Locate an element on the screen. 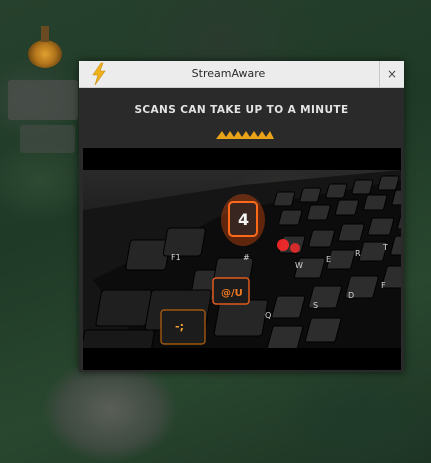 This screenshot has height=463, width=431. brazier-ornament is located at coordinates (45, 47).